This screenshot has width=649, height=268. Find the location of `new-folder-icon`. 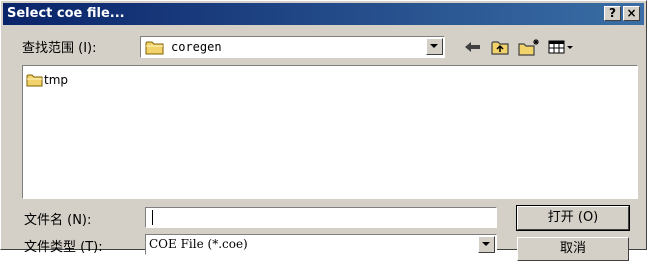

new-folder-icon is located at coordinates (529, 47).